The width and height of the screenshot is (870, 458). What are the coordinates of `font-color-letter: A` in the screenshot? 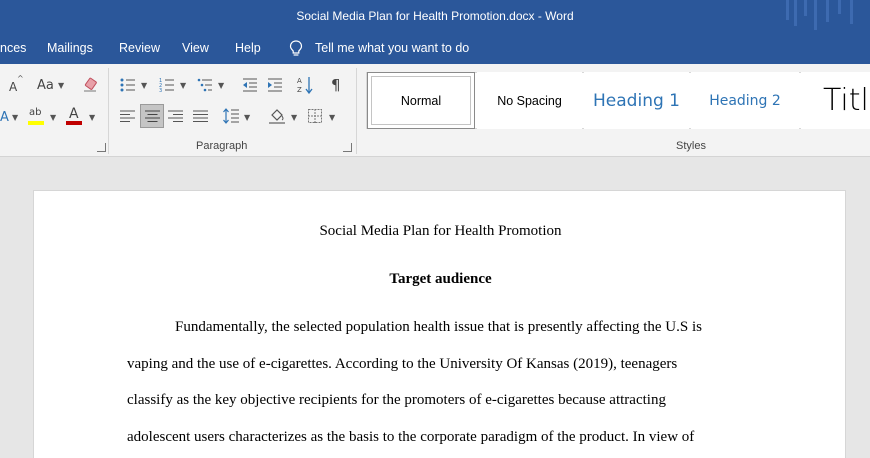 It's located at (74, 114).